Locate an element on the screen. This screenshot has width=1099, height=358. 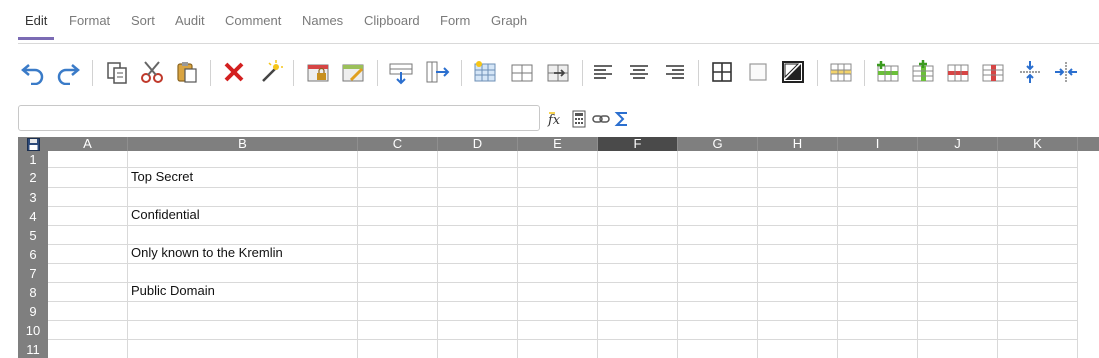
cell-c9 is located at coordinates (398, 311).